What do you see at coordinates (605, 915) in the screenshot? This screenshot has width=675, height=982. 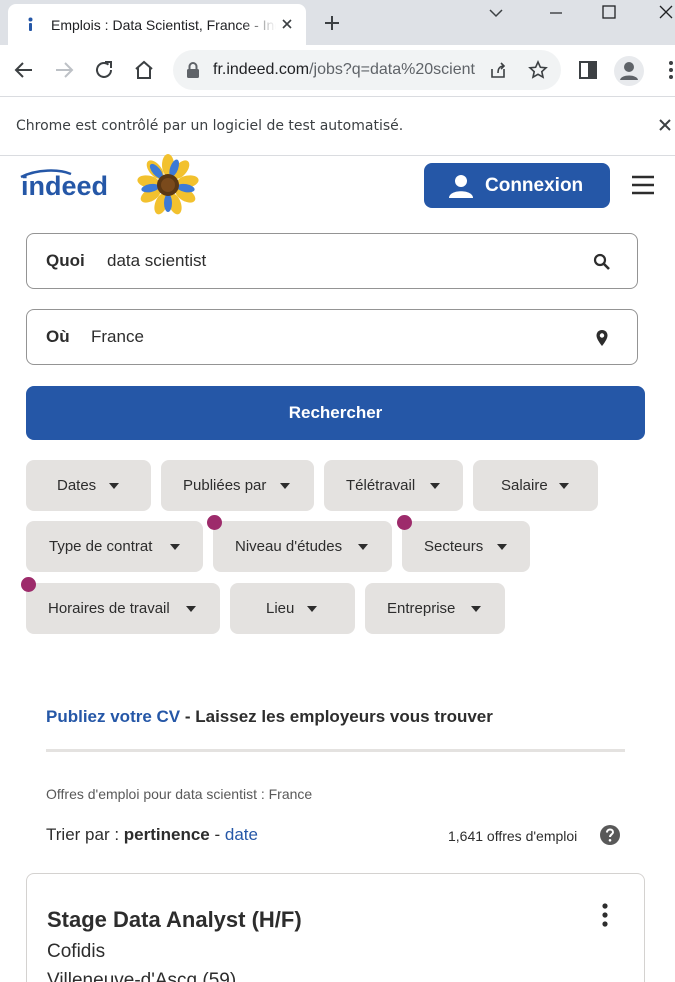 I see `job-options-kebab-icon` at bounding box center [605, 915].